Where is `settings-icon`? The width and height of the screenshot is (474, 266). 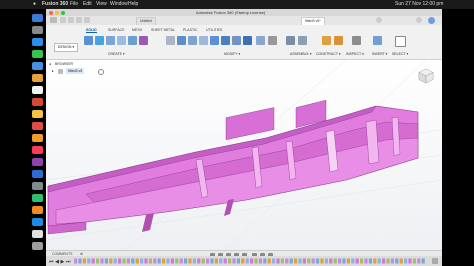
settings-icon is located at coordinates (37, 186).